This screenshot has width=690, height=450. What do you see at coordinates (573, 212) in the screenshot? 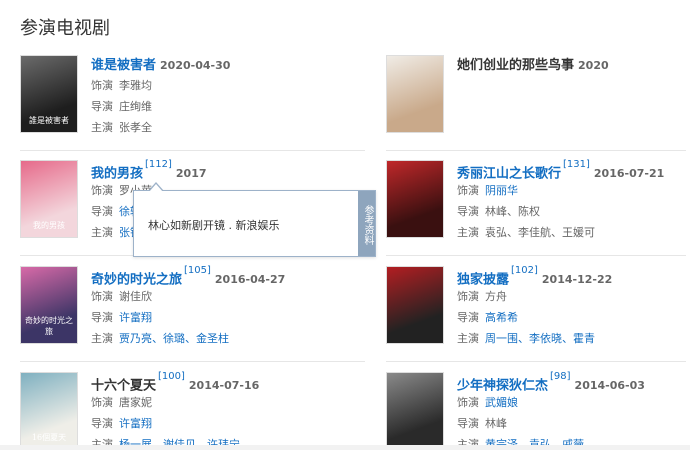
I see `director-row: 导演 林峰、陈权` at bounding box center [573, 212].